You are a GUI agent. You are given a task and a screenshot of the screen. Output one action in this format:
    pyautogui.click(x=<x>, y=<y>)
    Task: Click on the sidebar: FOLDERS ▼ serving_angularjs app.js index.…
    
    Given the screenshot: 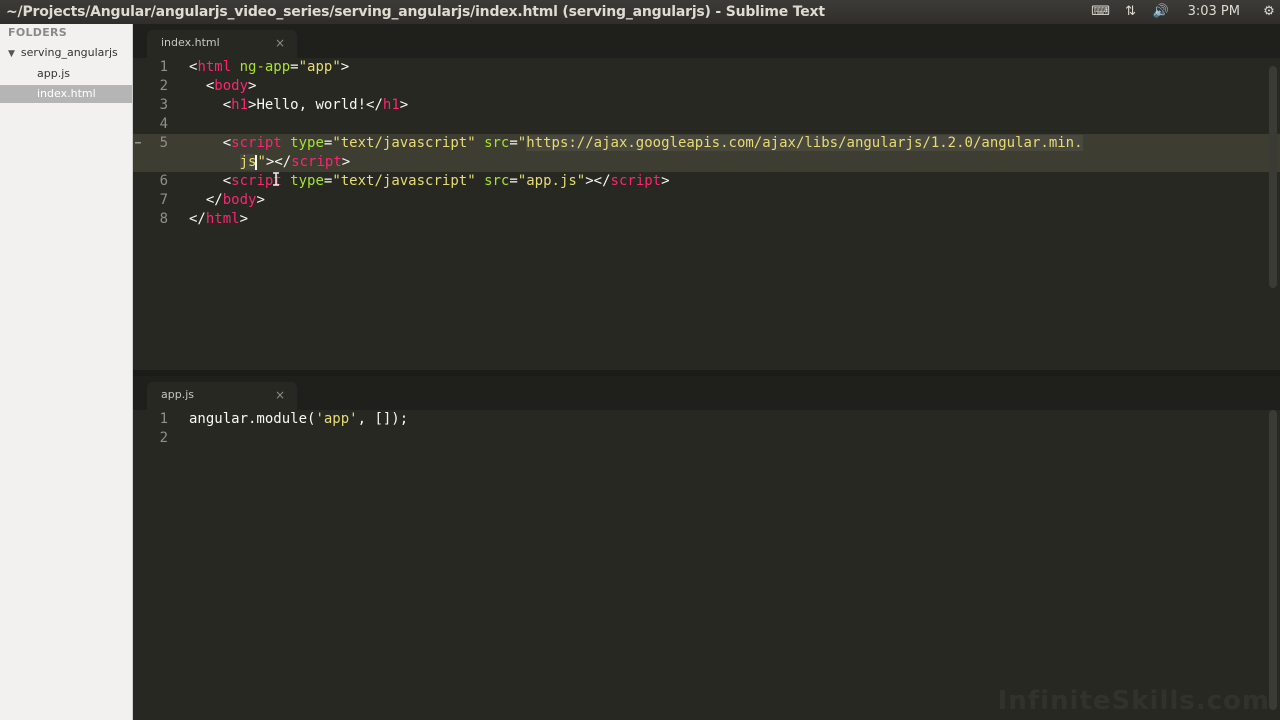 What is the action you would take?
    pyautogui.click(x=66, y=372)
    